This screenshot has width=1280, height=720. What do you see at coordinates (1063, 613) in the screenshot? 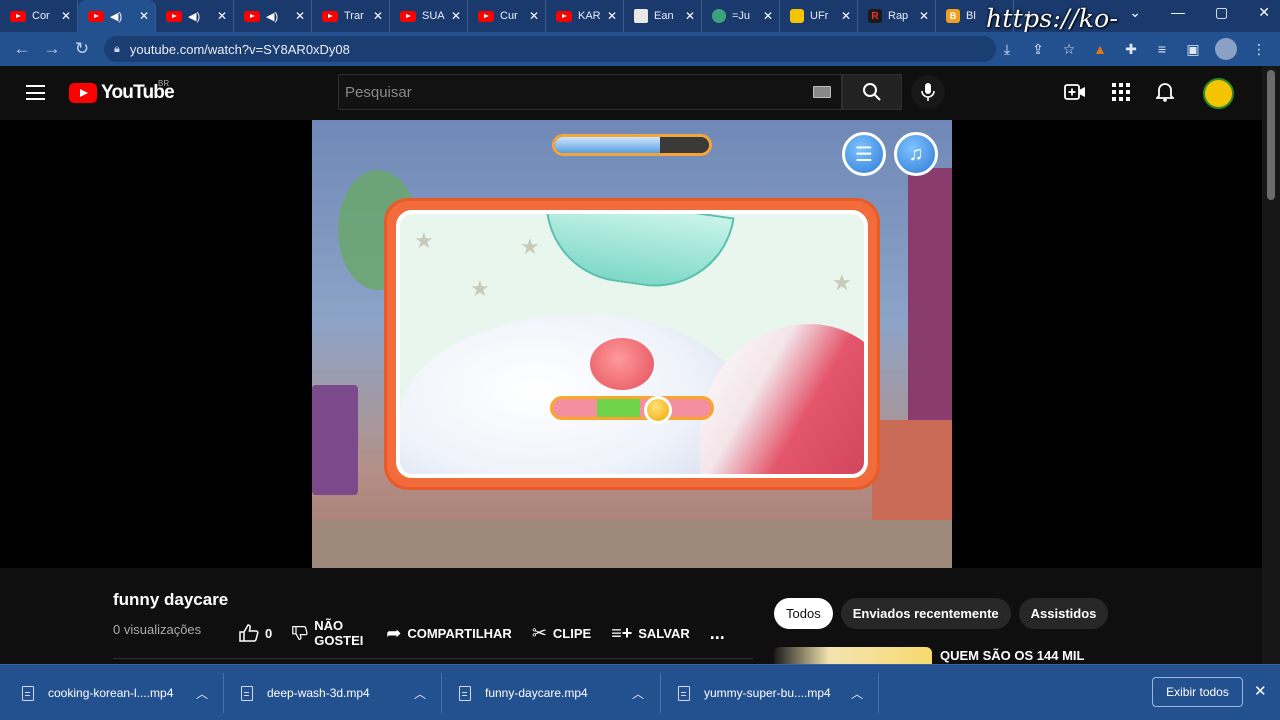
I see `chip-watched: Assistidos` at bounding box center [1063, 613].